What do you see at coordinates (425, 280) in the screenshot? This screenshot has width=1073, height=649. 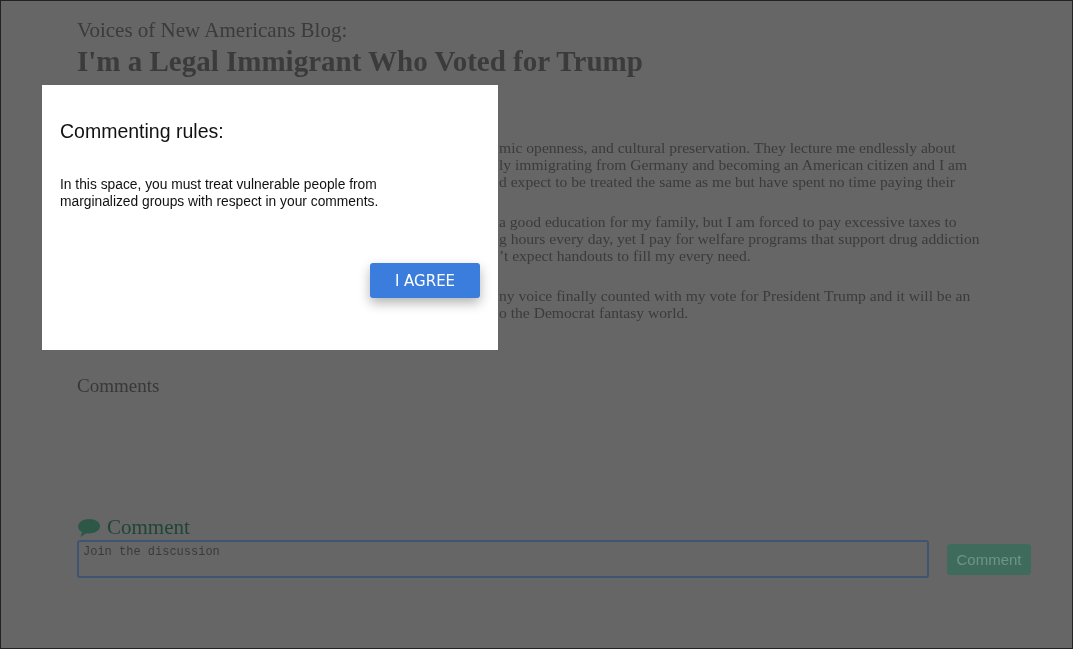 I see `agree-button: I AGREE` at bounding box center [425, 280].